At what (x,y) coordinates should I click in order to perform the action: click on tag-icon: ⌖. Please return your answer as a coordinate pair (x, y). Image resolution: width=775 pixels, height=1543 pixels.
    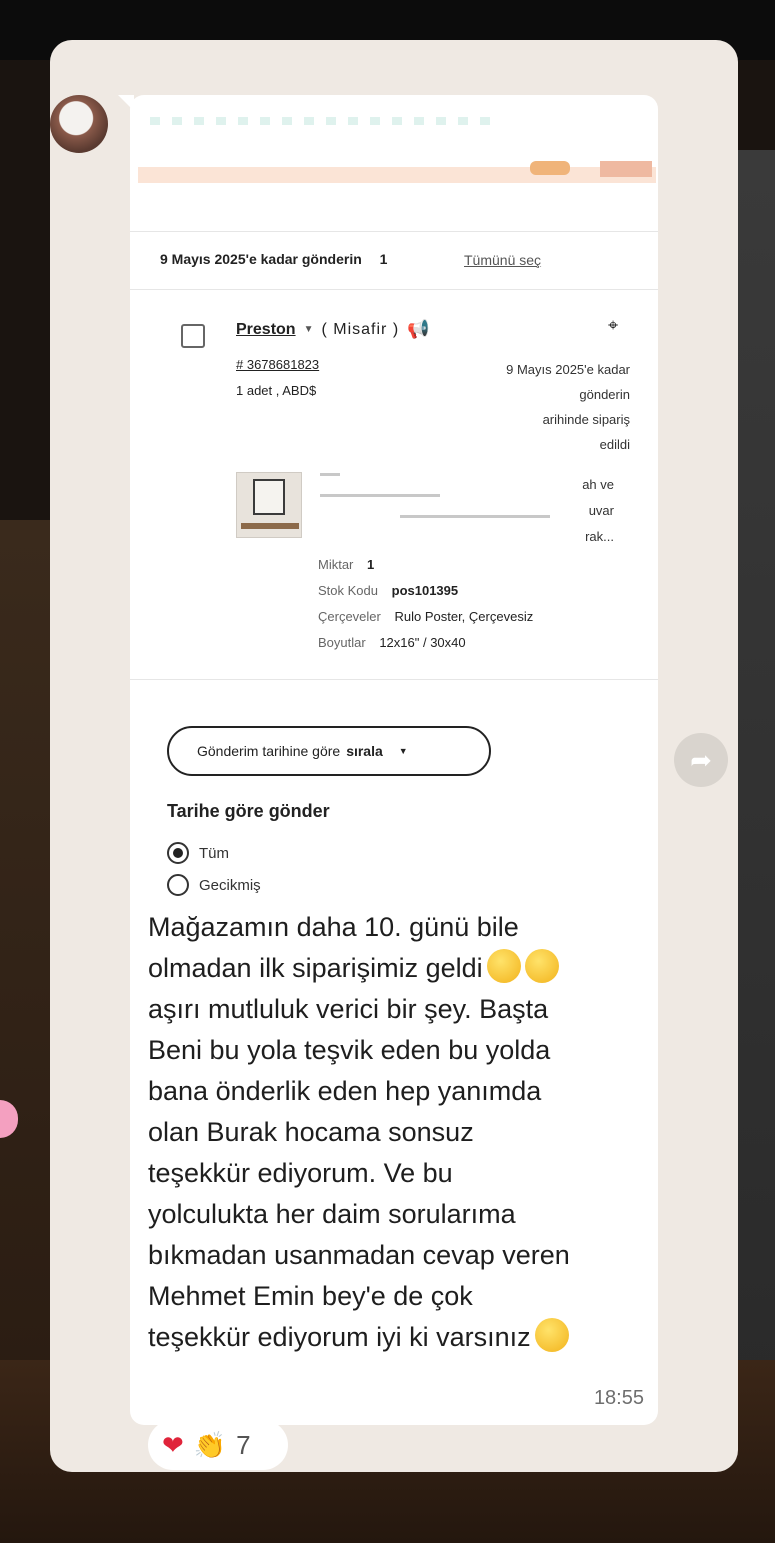
    Looking at the image, I should click on (613, 325).